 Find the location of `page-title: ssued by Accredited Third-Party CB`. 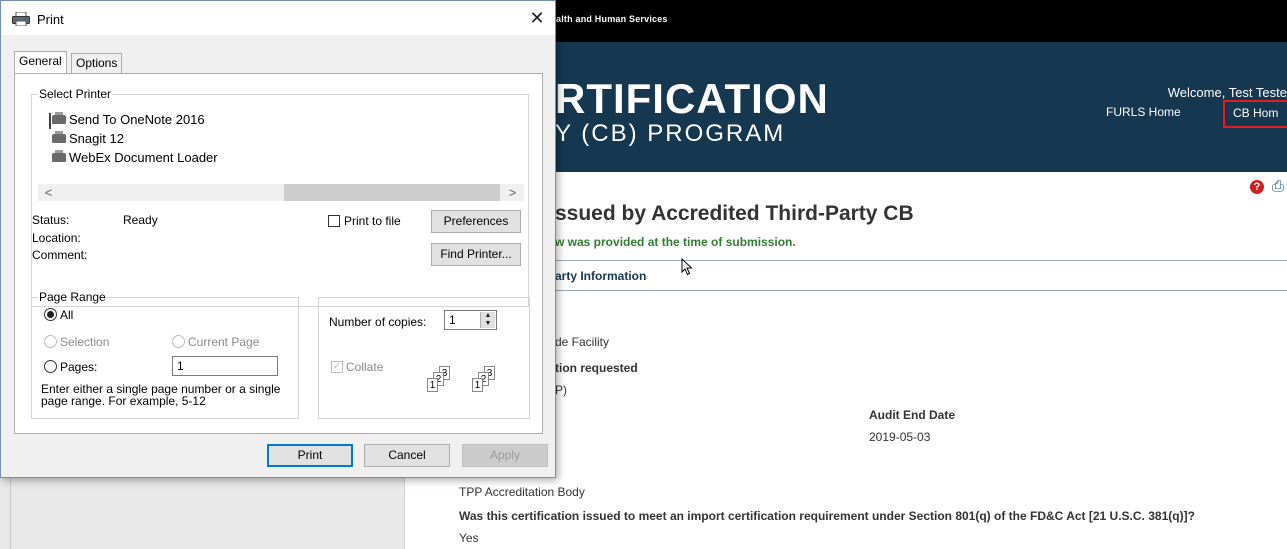

page-title: ssued by Accredited Third-Party CB is located at coordinates (734, 213).